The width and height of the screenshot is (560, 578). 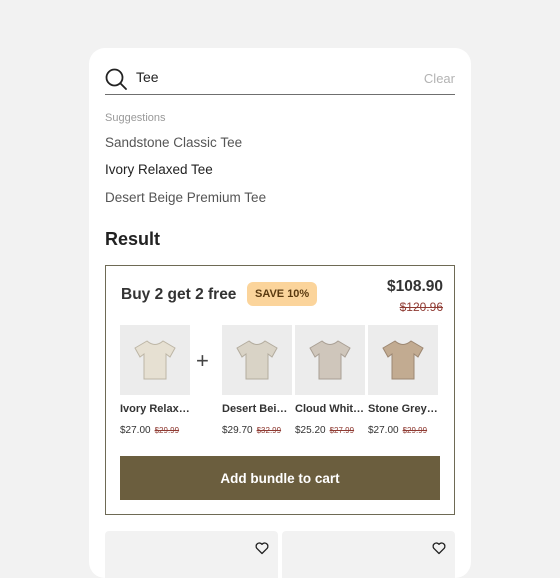 I want to click on bundle-product: Cloud White Tee $25.20$27.99, so click(x=330, y=381).